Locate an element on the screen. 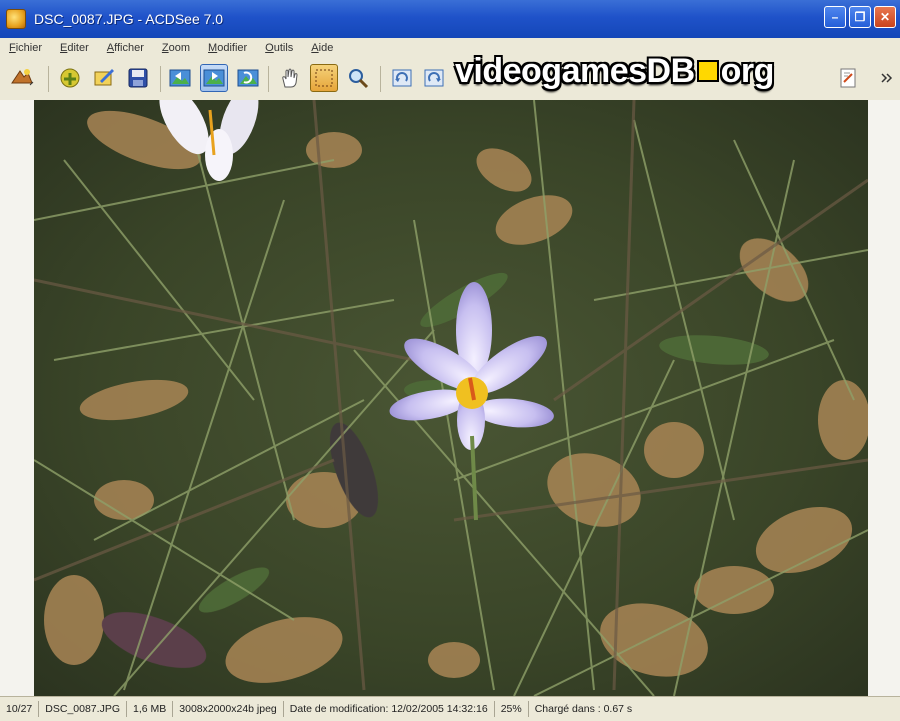  rotate-left-button is located at coordinates (402, 78).